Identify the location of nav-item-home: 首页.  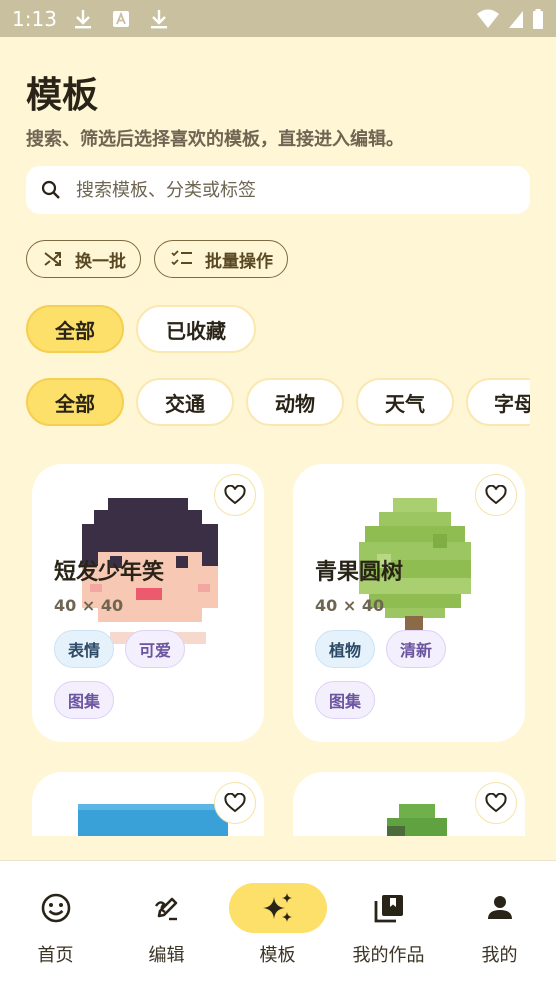
(55, 922).